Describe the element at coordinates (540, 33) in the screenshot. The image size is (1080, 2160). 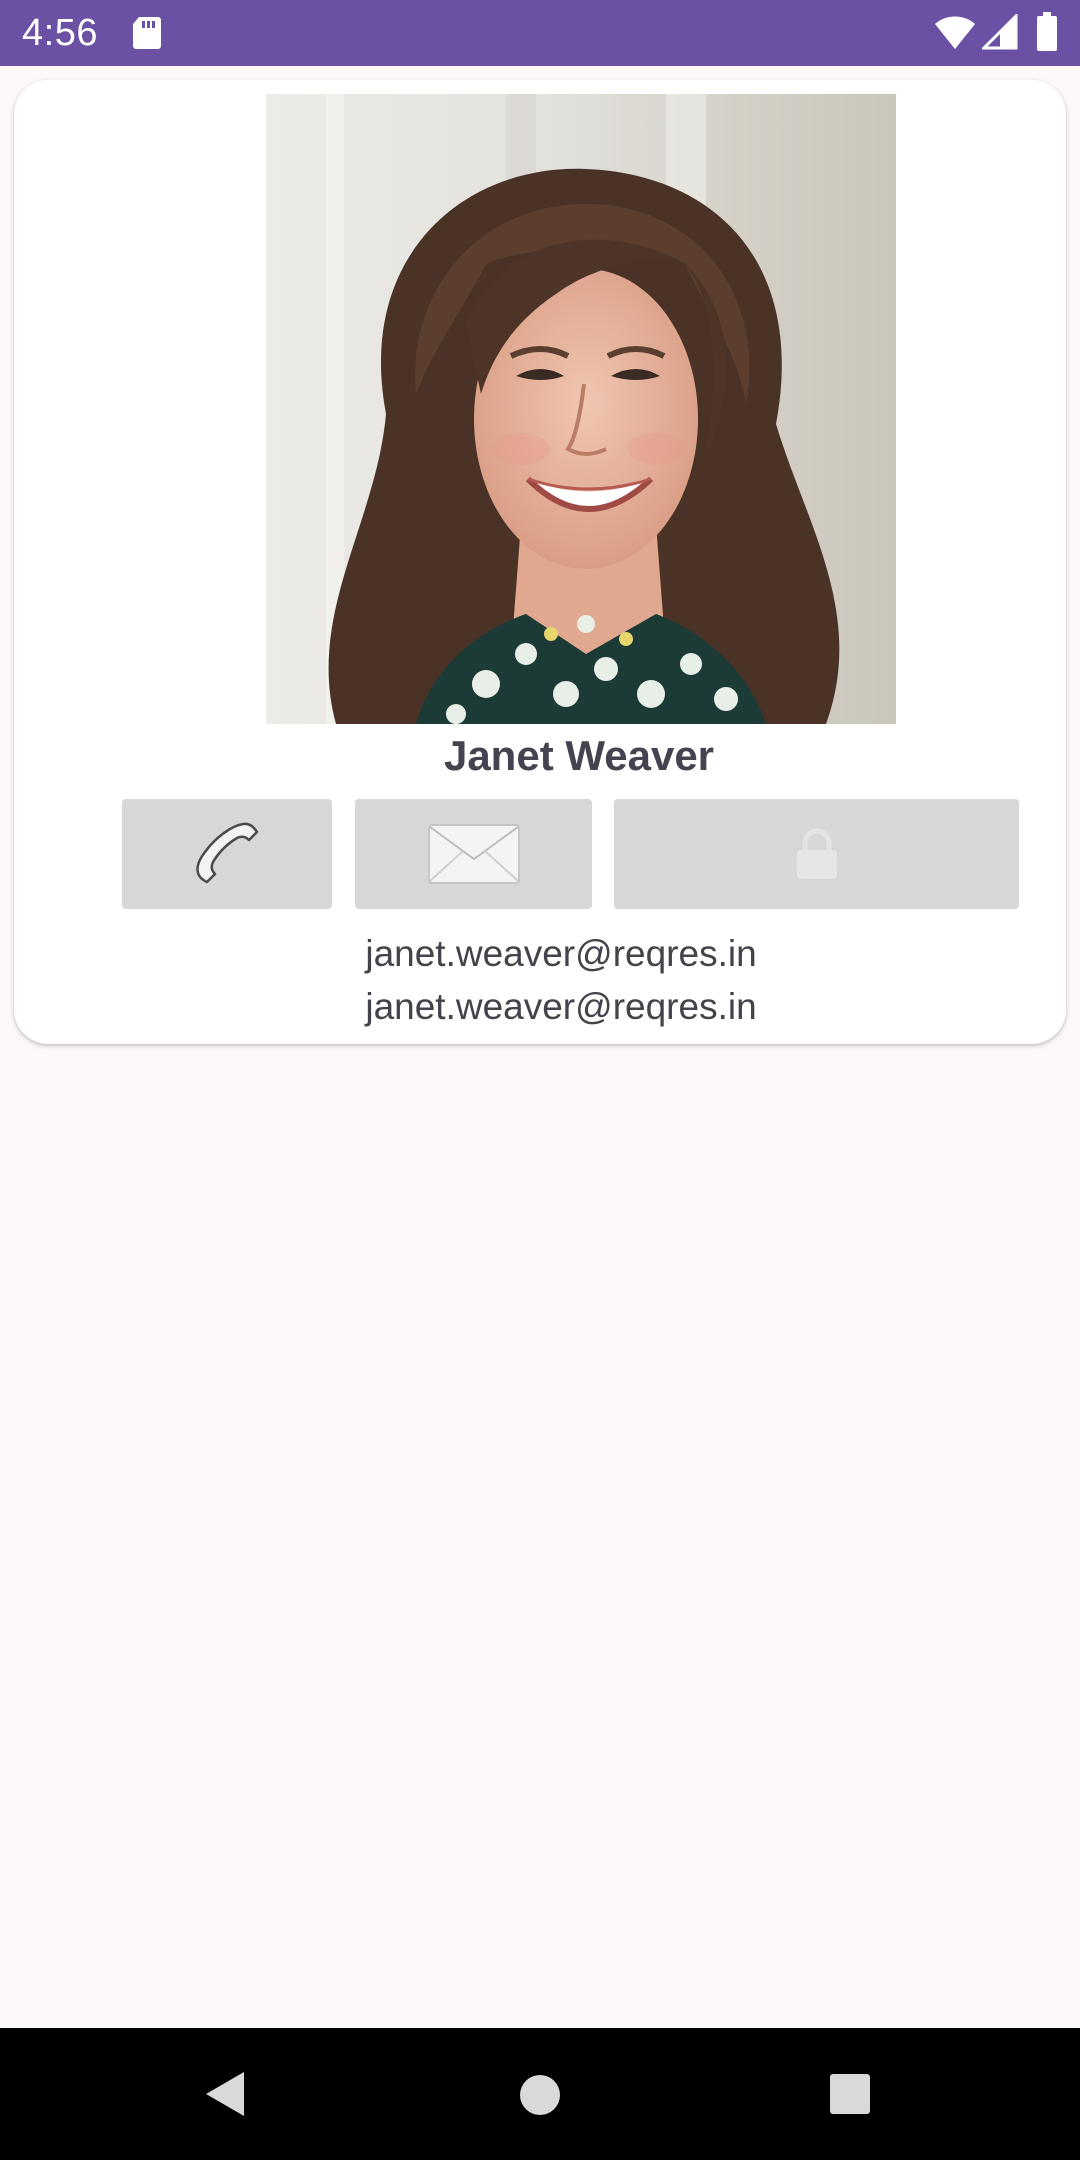
I see `status-bar: 4:56` at that location.